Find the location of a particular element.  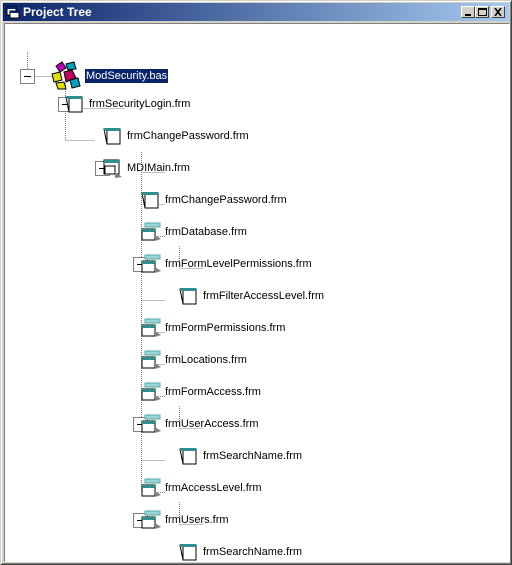

minimize-button is located at coordinates (468, 12).